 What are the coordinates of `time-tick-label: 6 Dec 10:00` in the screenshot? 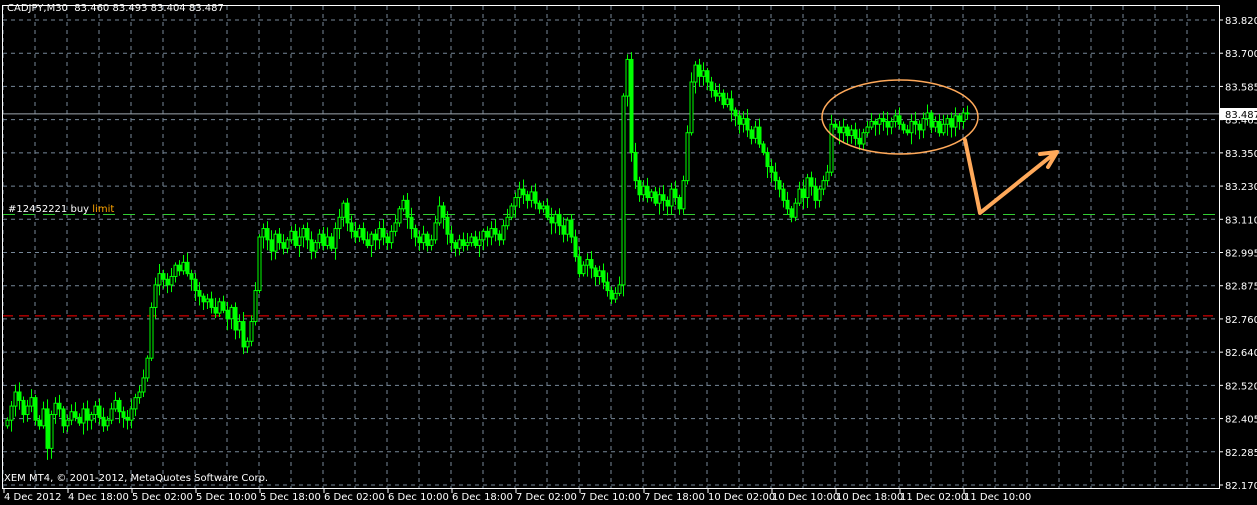 It's located at (418, 497).